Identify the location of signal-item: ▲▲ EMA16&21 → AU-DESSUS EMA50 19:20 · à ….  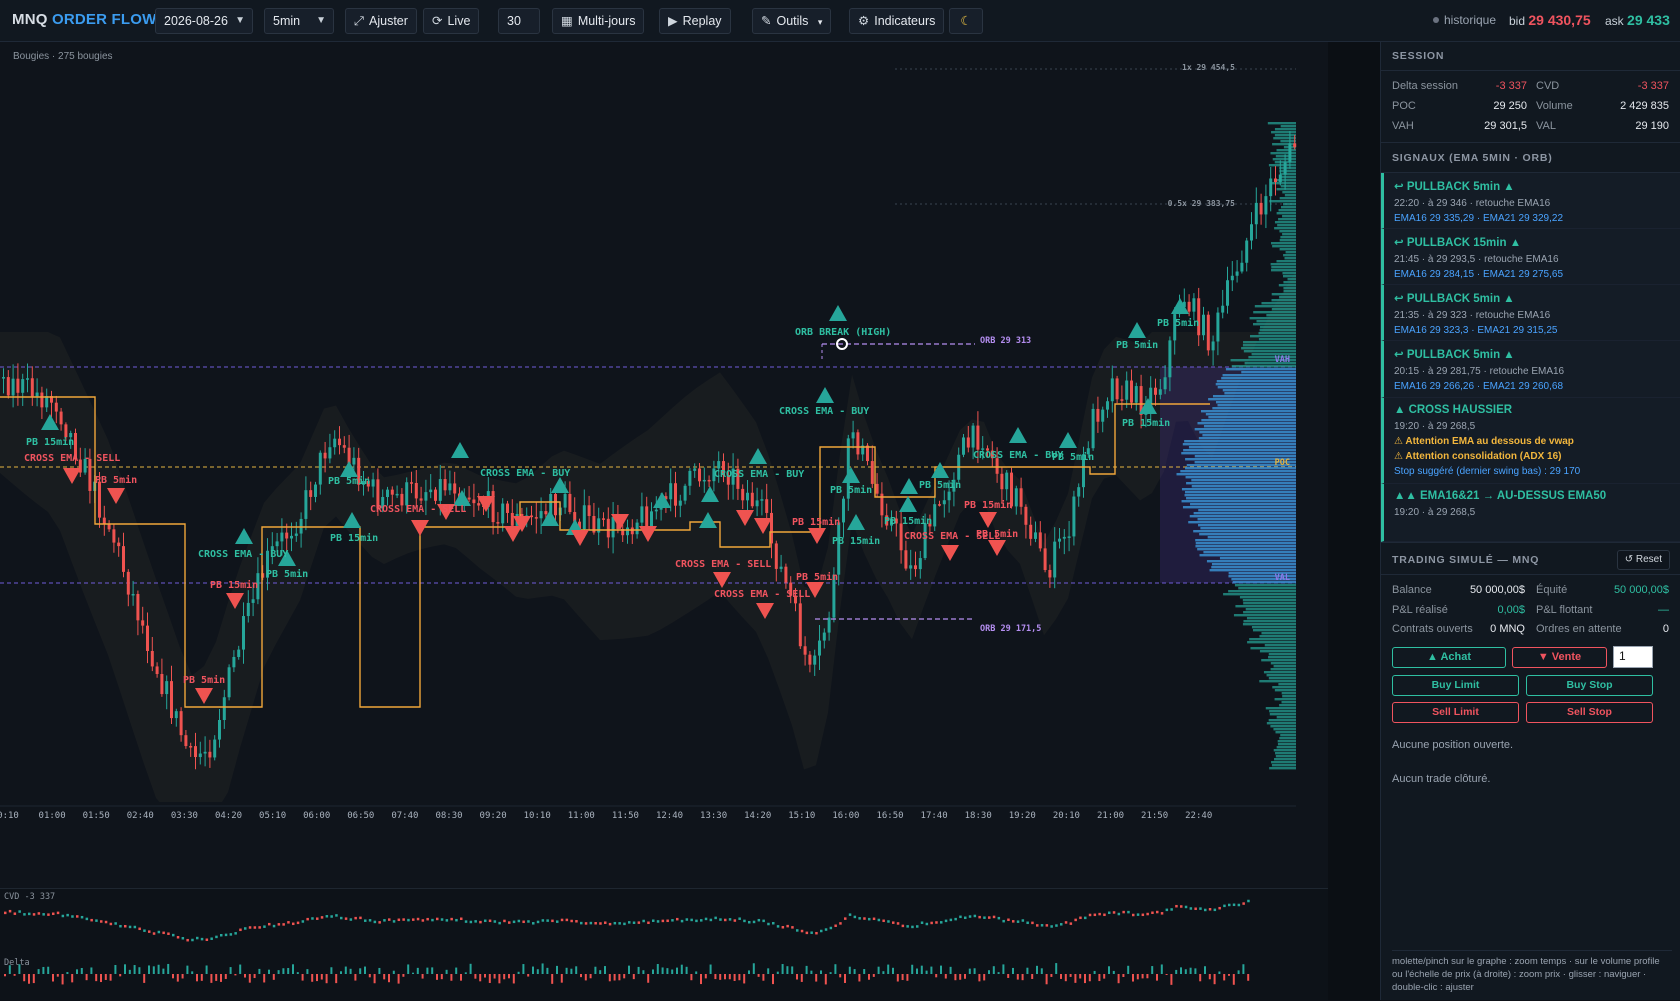
(1530, 513).